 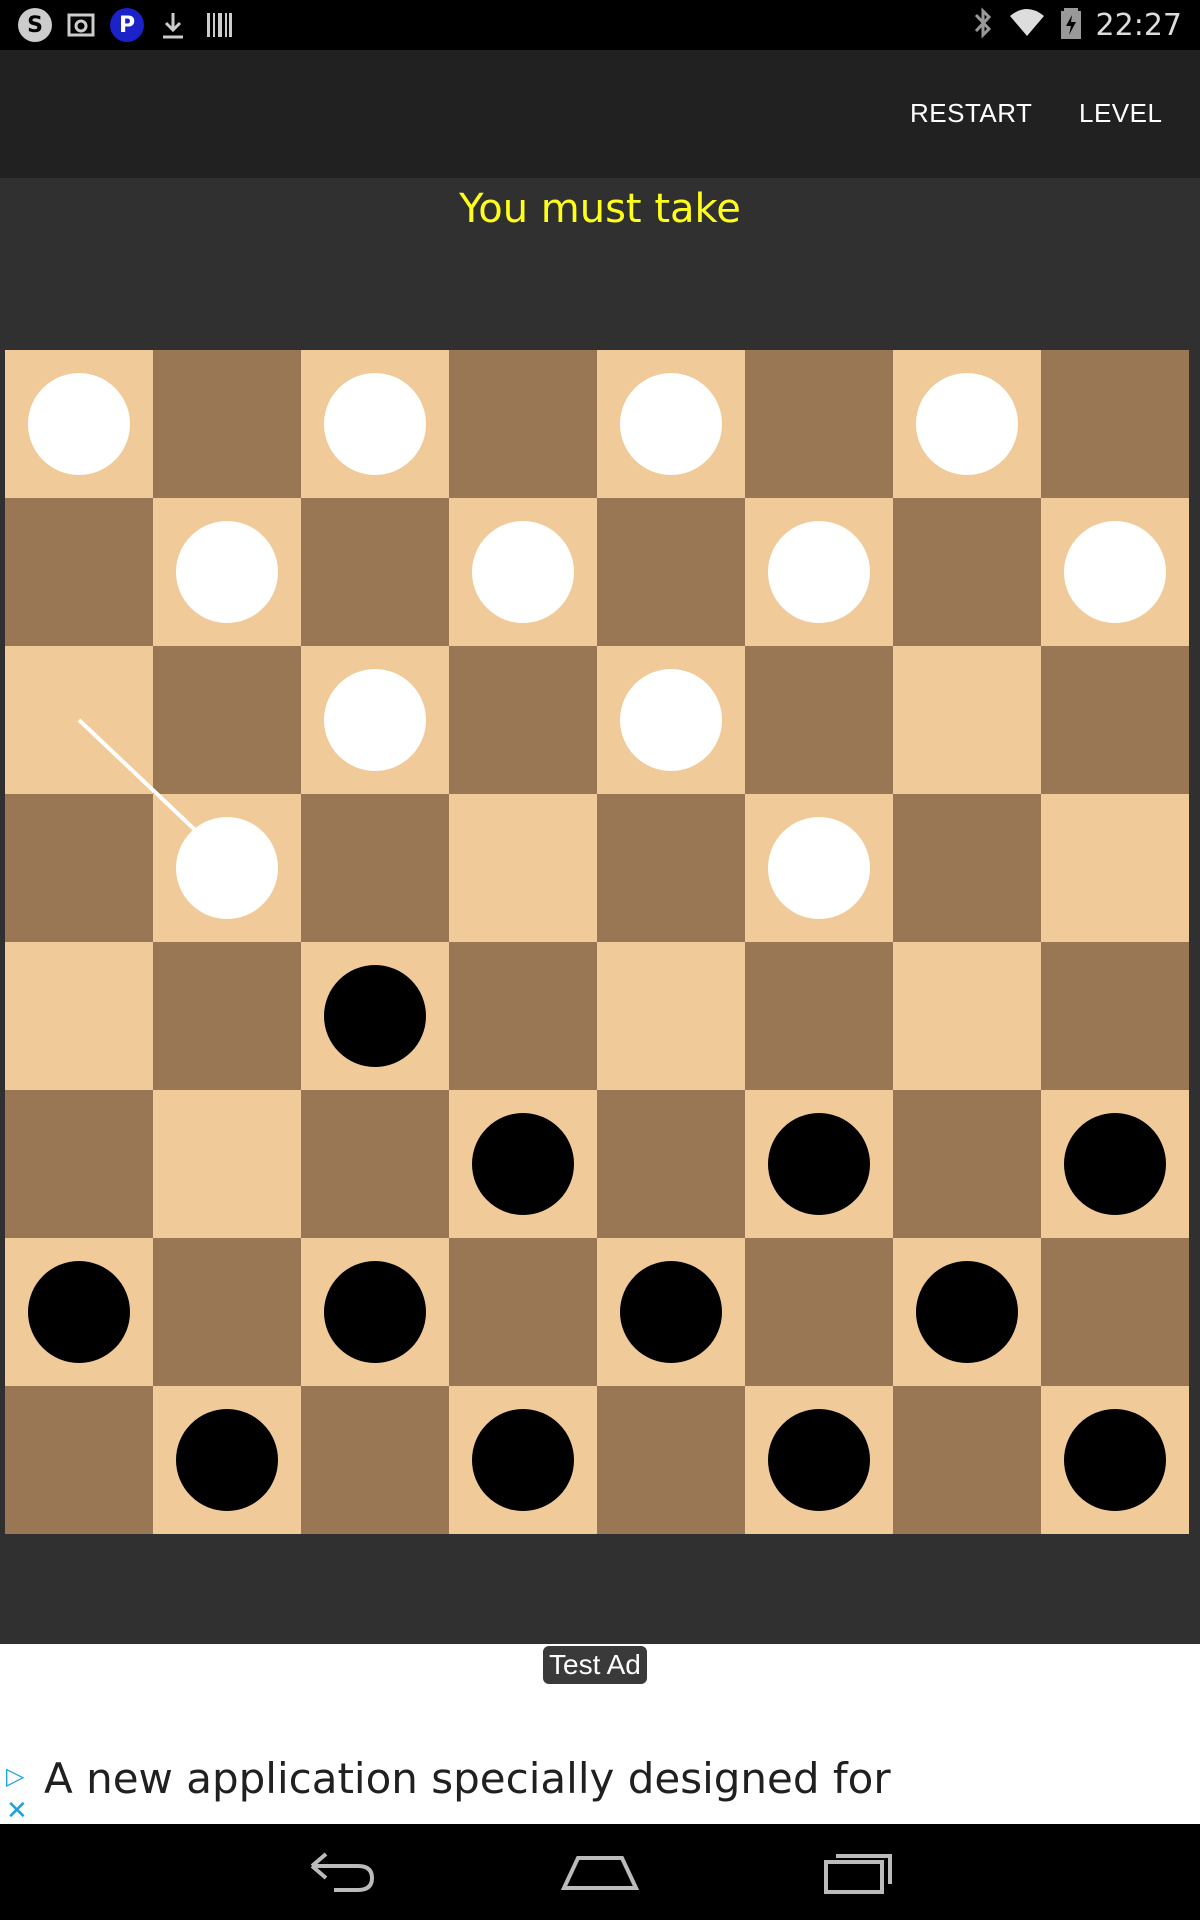 I want to click on barcode-icon, so click(x=219, y=25).